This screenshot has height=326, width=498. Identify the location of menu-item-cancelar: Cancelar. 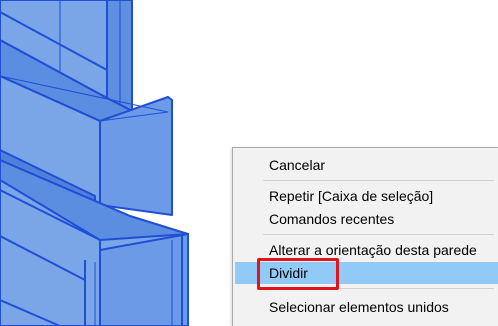
(366, 165).